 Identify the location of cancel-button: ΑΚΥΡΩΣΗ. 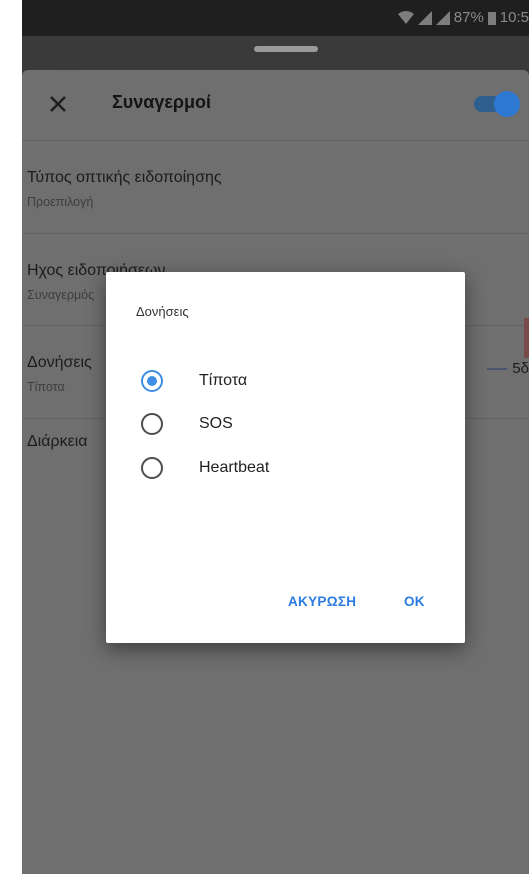
(322, 601).